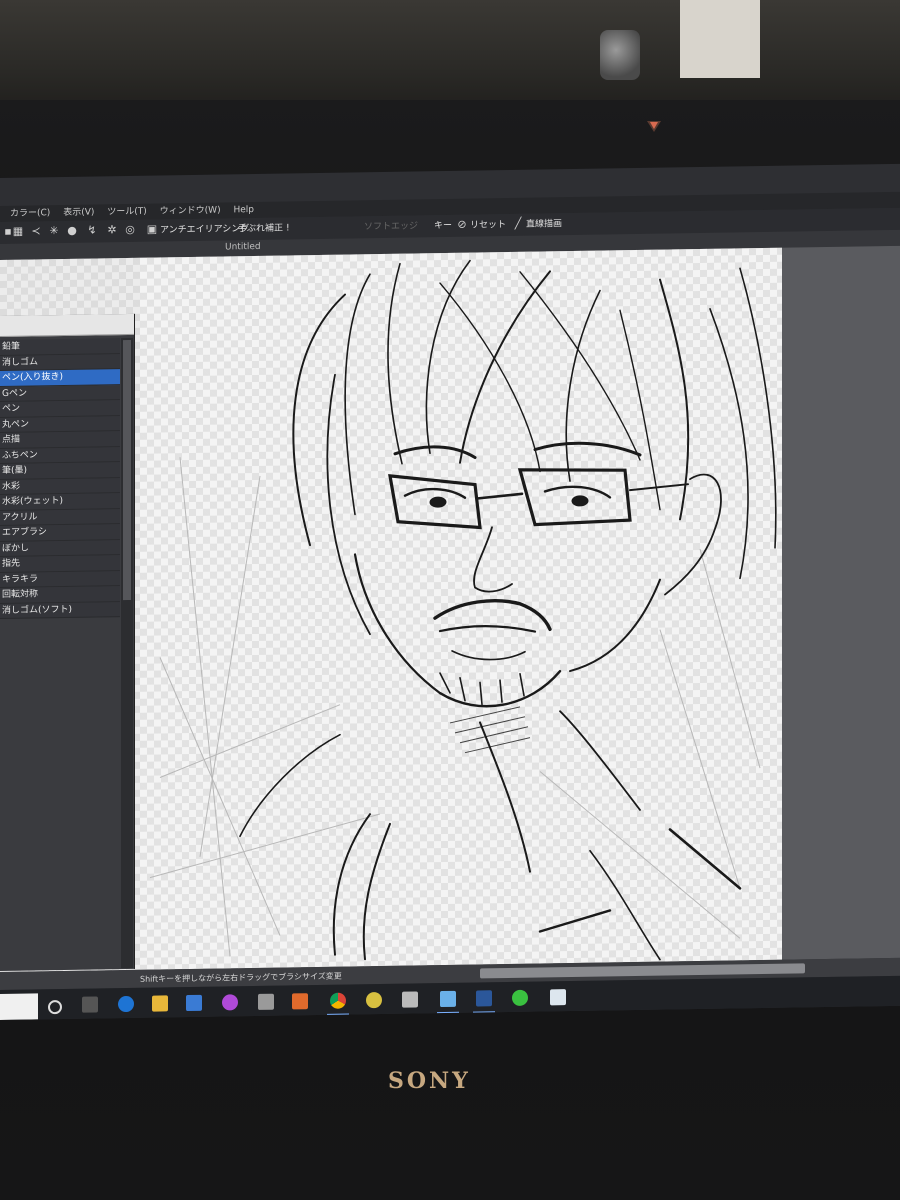  I want to click on menu-help: Help, so click(243, 210).